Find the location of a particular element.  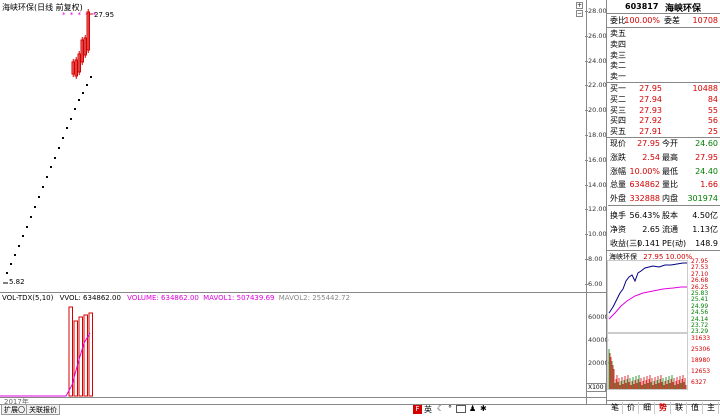

mini-volume-tick: 25306 is located at coordinates (701, 349).